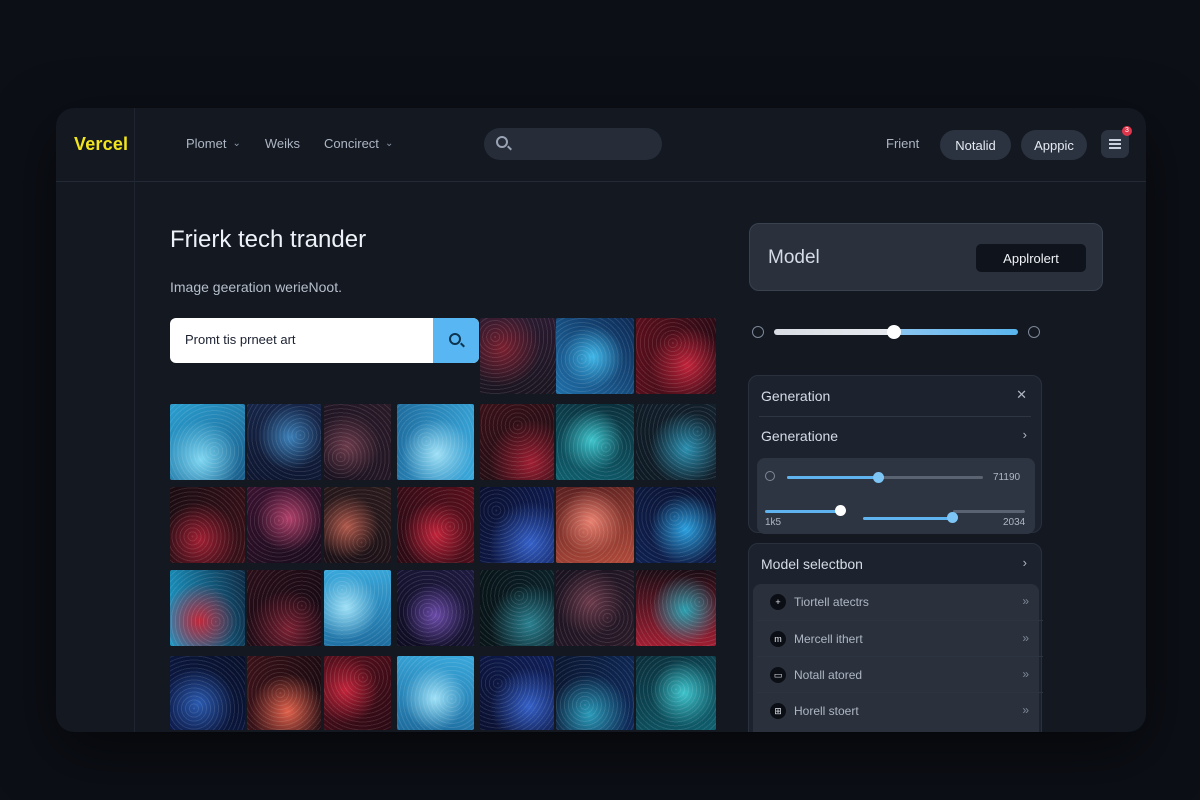 The image size is (1200, 800). I want to click on slider-icon, so click(770, 476).